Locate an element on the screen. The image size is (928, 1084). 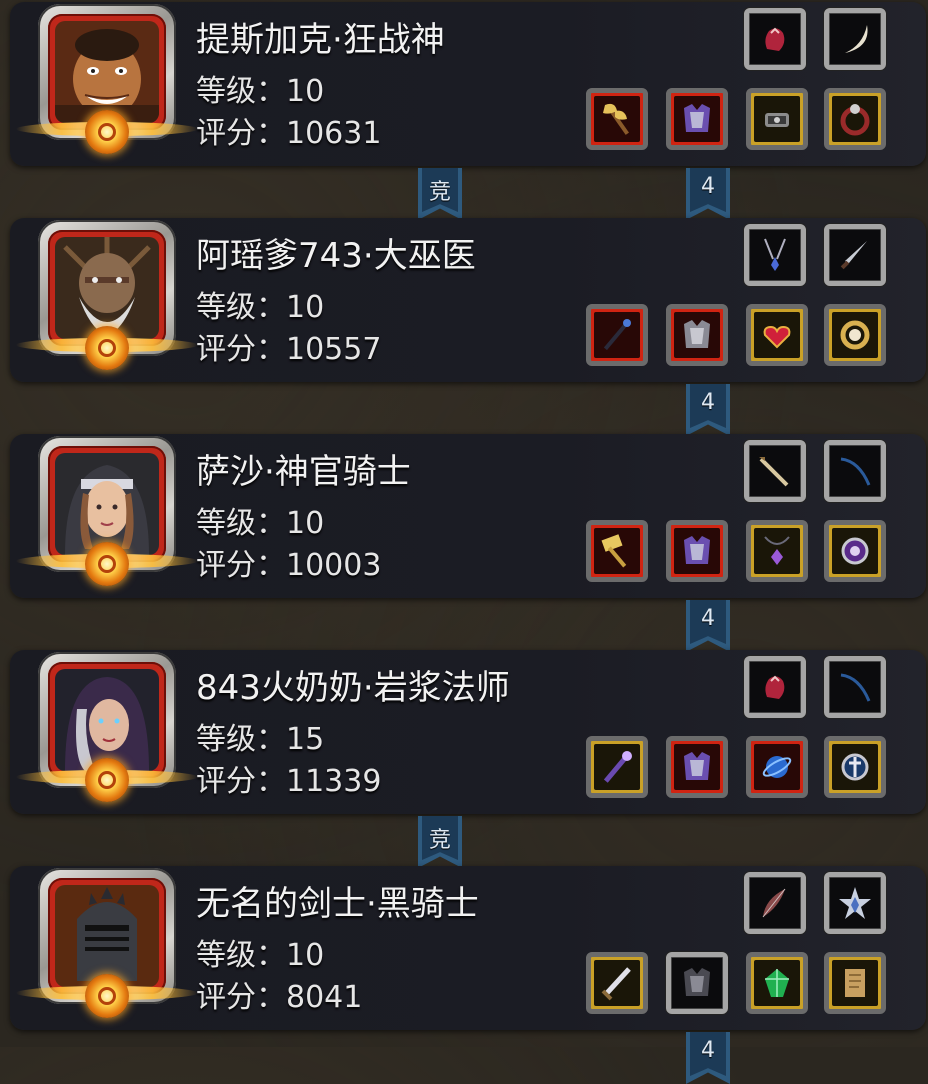
gem-icon is located at coordinates (777, 983).